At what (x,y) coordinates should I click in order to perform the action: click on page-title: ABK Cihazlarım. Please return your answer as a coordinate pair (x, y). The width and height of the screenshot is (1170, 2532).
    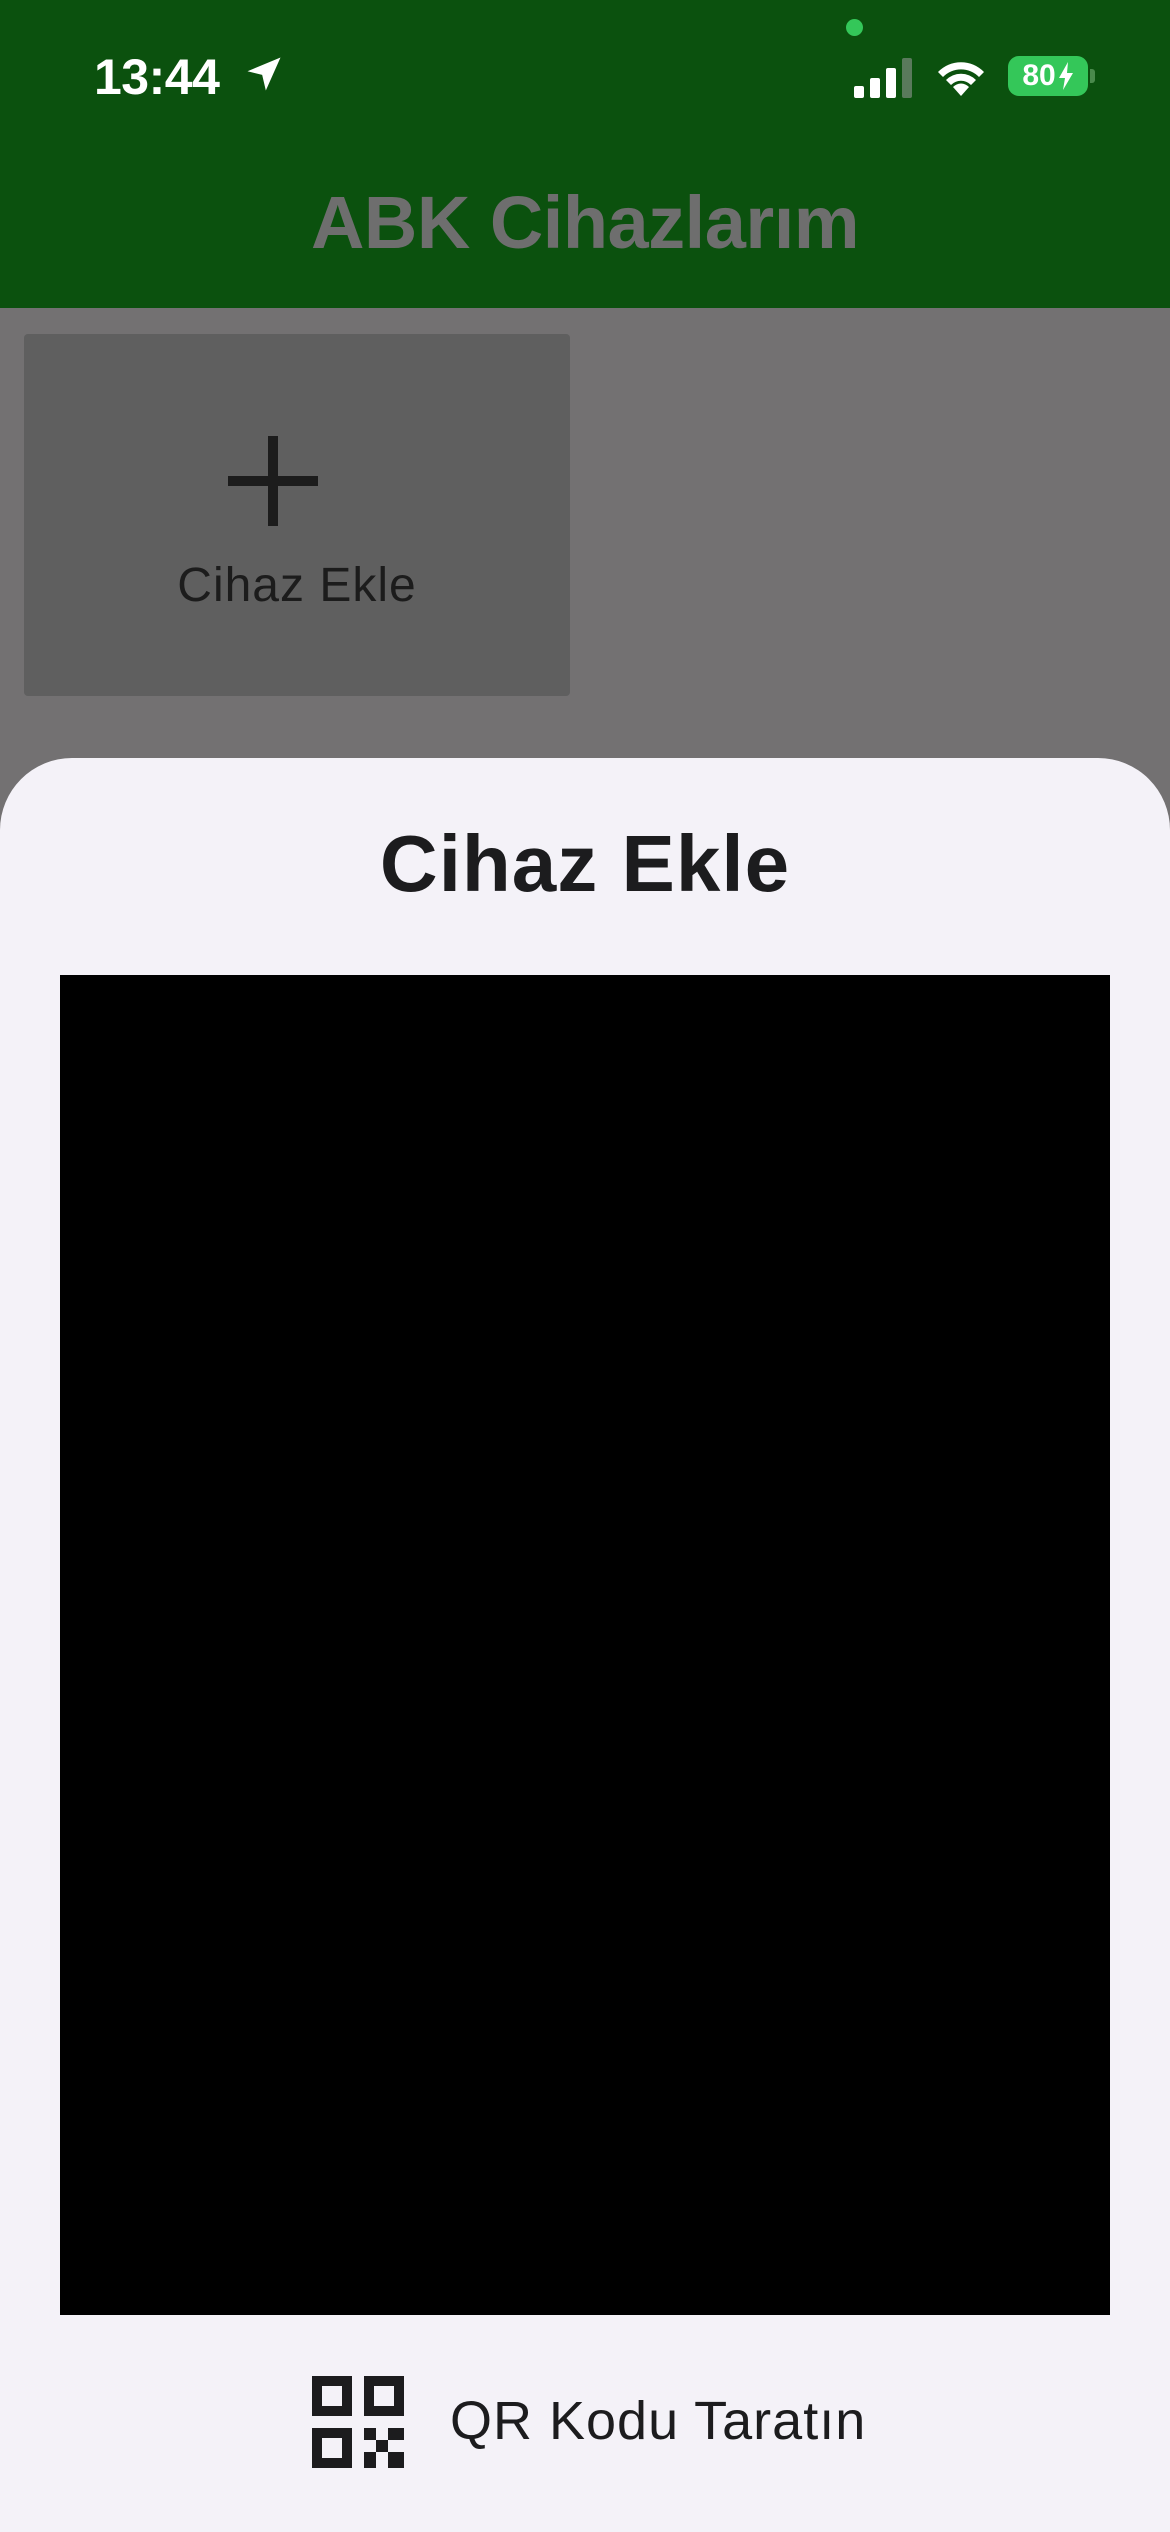
    Looking at the image, I should click on (585, 222).